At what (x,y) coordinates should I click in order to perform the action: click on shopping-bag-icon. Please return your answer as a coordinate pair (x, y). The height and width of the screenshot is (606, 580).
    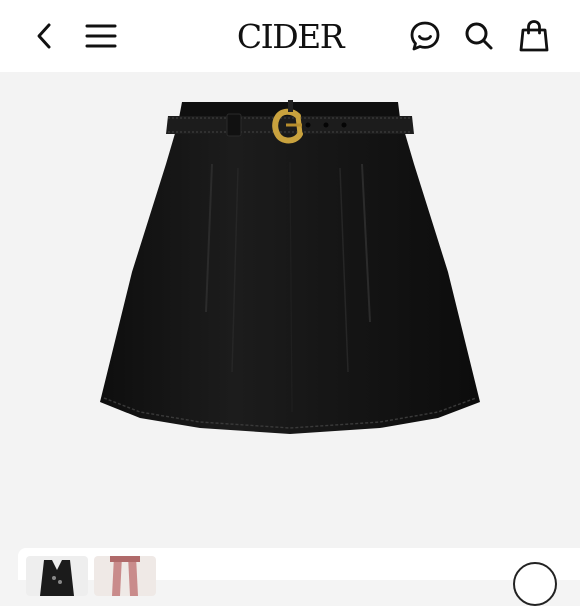
    Looking at the image, I should click on (534, 36).